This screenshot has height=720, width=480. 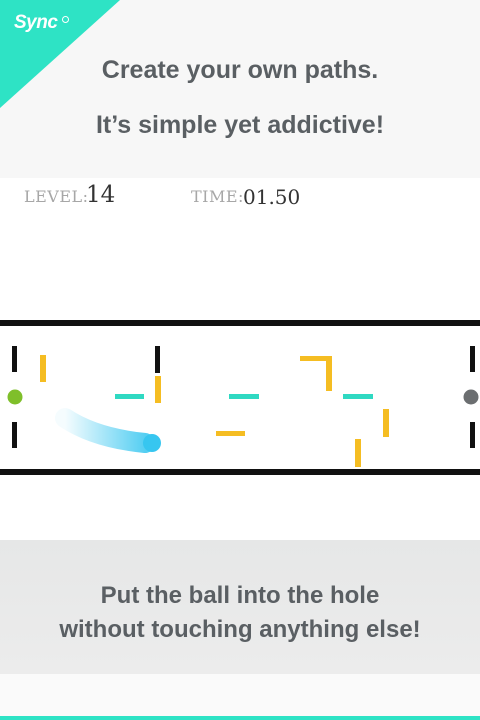 I want to click on level-label: LEVEL:, so click(x=56, y=196).